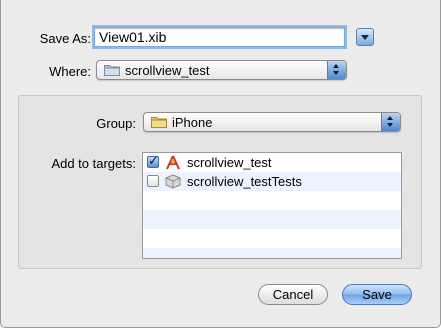 Image resolution: width=441 pixels, height=329 pixels. I want to click on target-checkbox, so click(153, 181).